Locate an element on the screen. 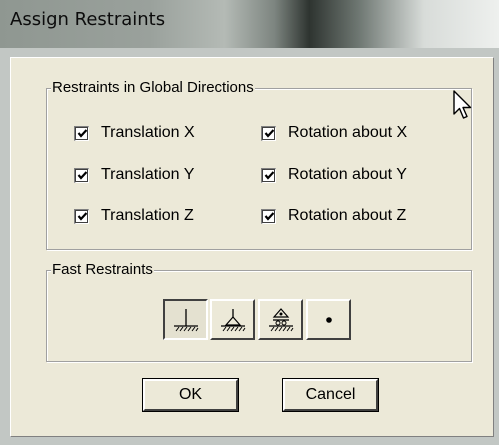  checkbox-translation-y: Translation Y is located at coordinates (134, 175).